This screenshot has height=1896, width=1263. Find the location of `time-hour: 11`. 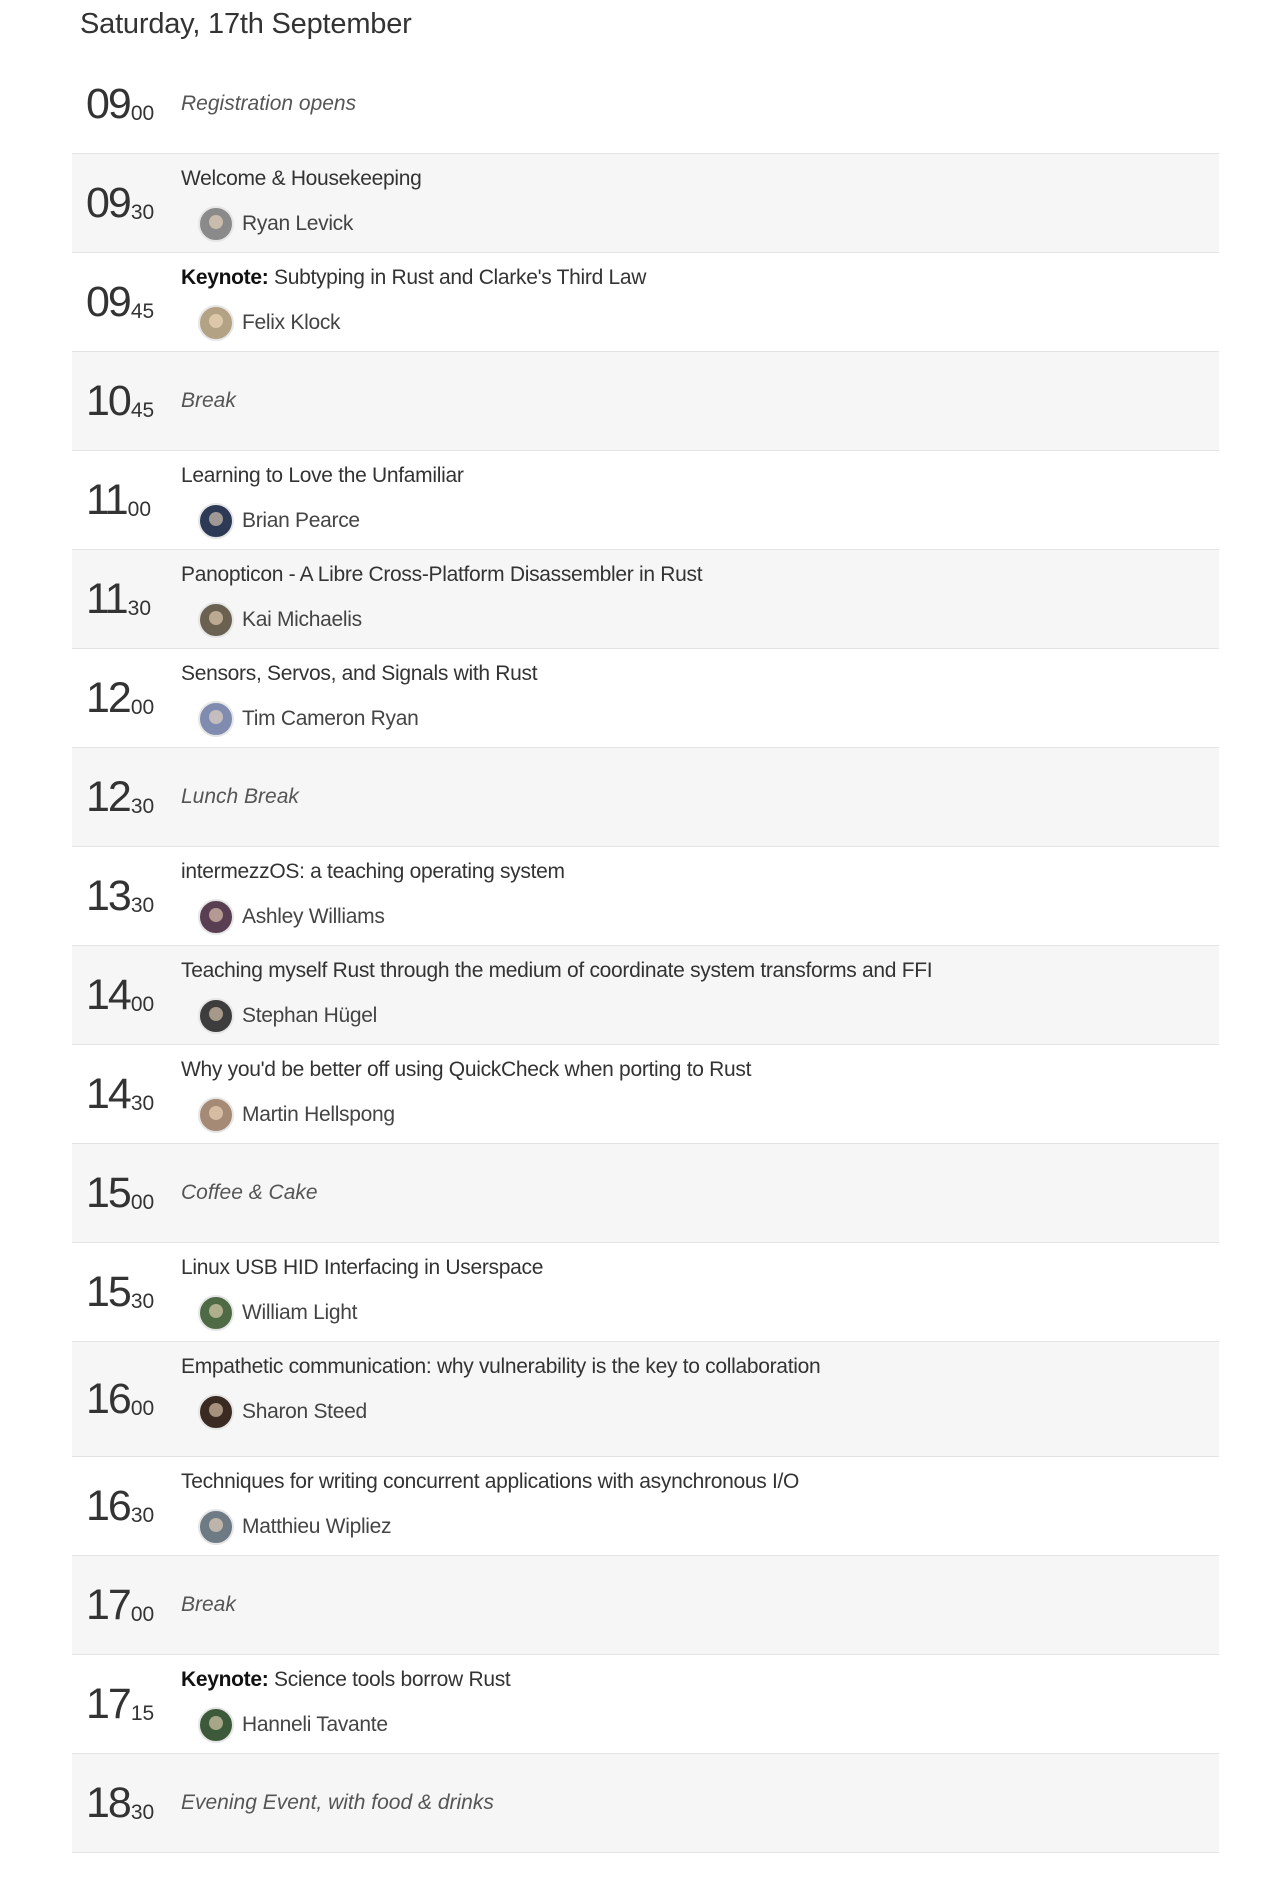

time-hour: 11 is located at coordinates (107, 499).